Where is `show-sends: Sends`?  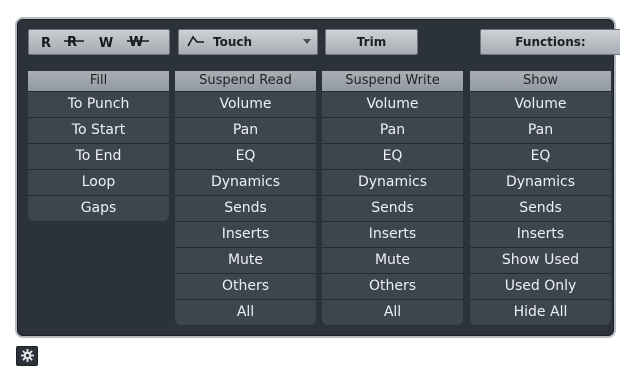 show-sends: Sends is located at coordinates (540, 208).